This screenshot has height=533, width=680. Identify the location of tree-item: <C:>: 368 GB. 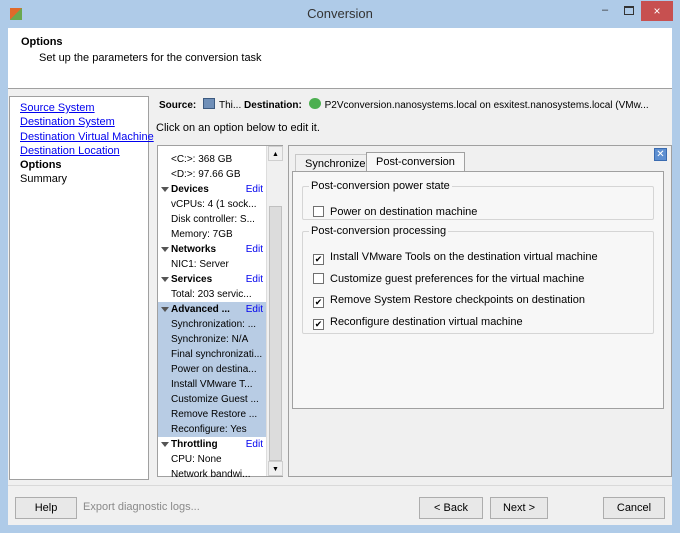
(212, 159).